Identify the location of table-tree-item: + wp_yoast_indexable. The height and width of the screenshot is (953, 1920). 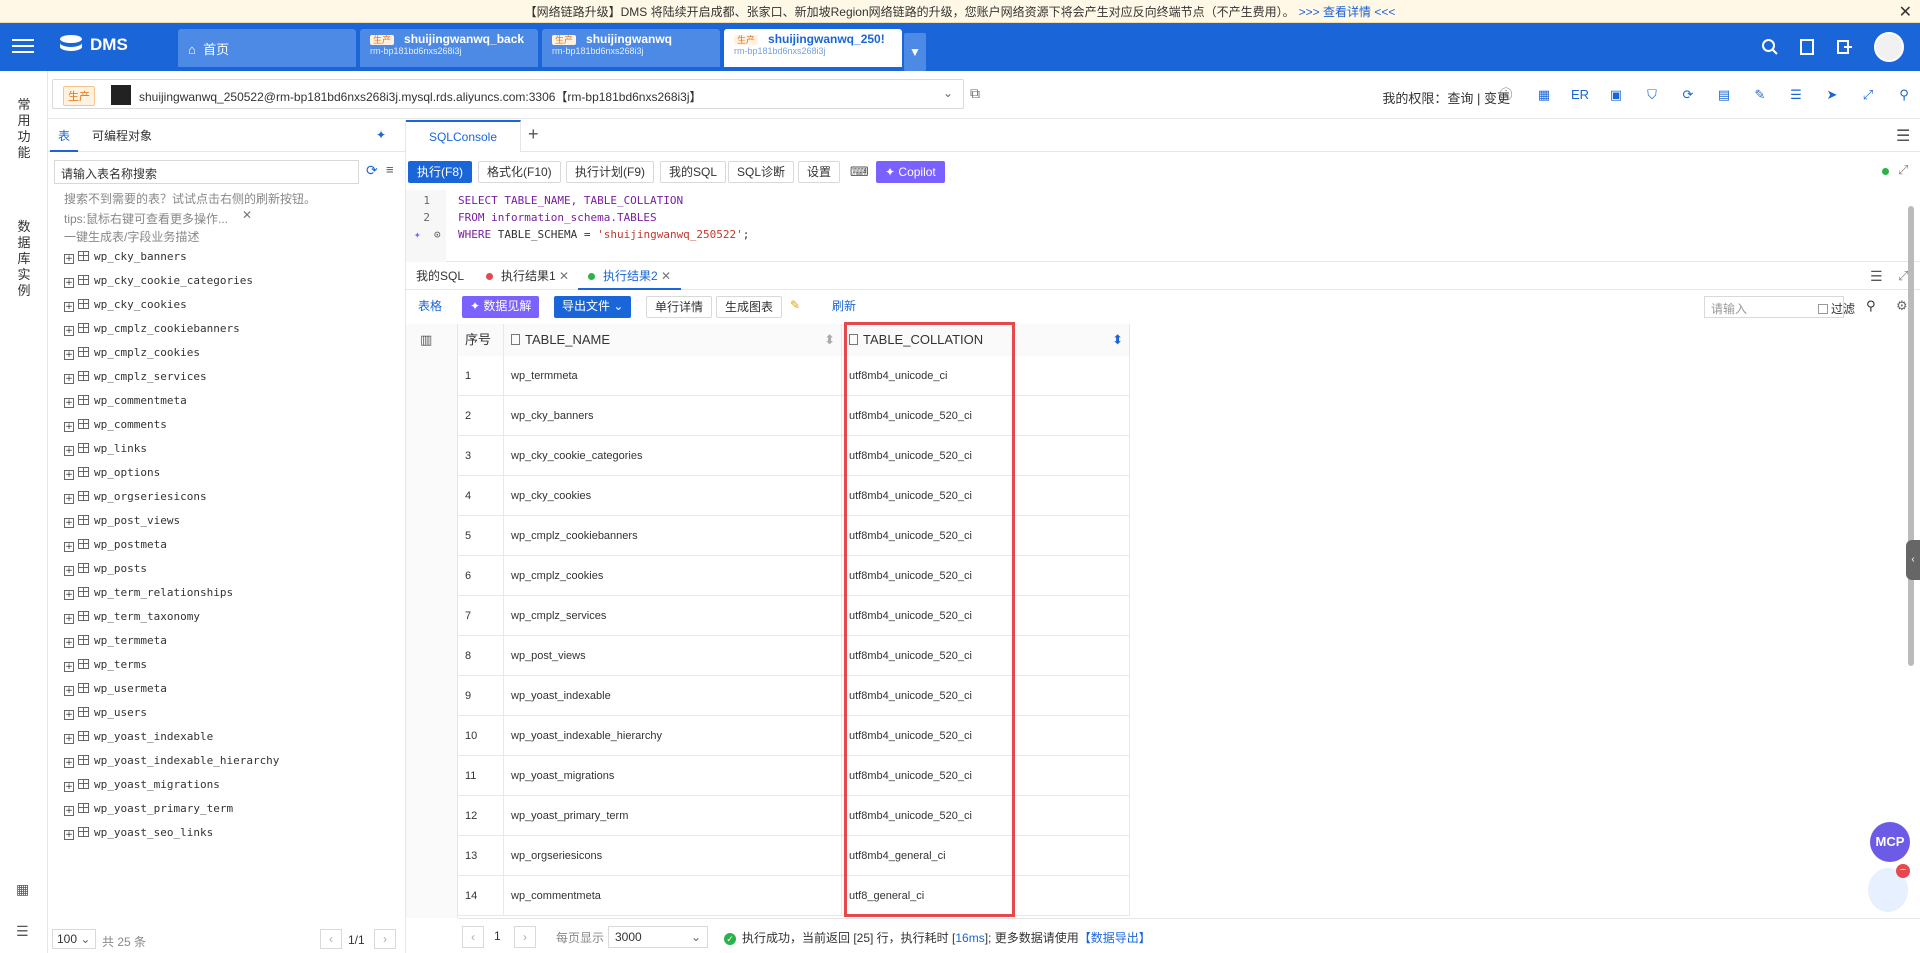
(138, 740).